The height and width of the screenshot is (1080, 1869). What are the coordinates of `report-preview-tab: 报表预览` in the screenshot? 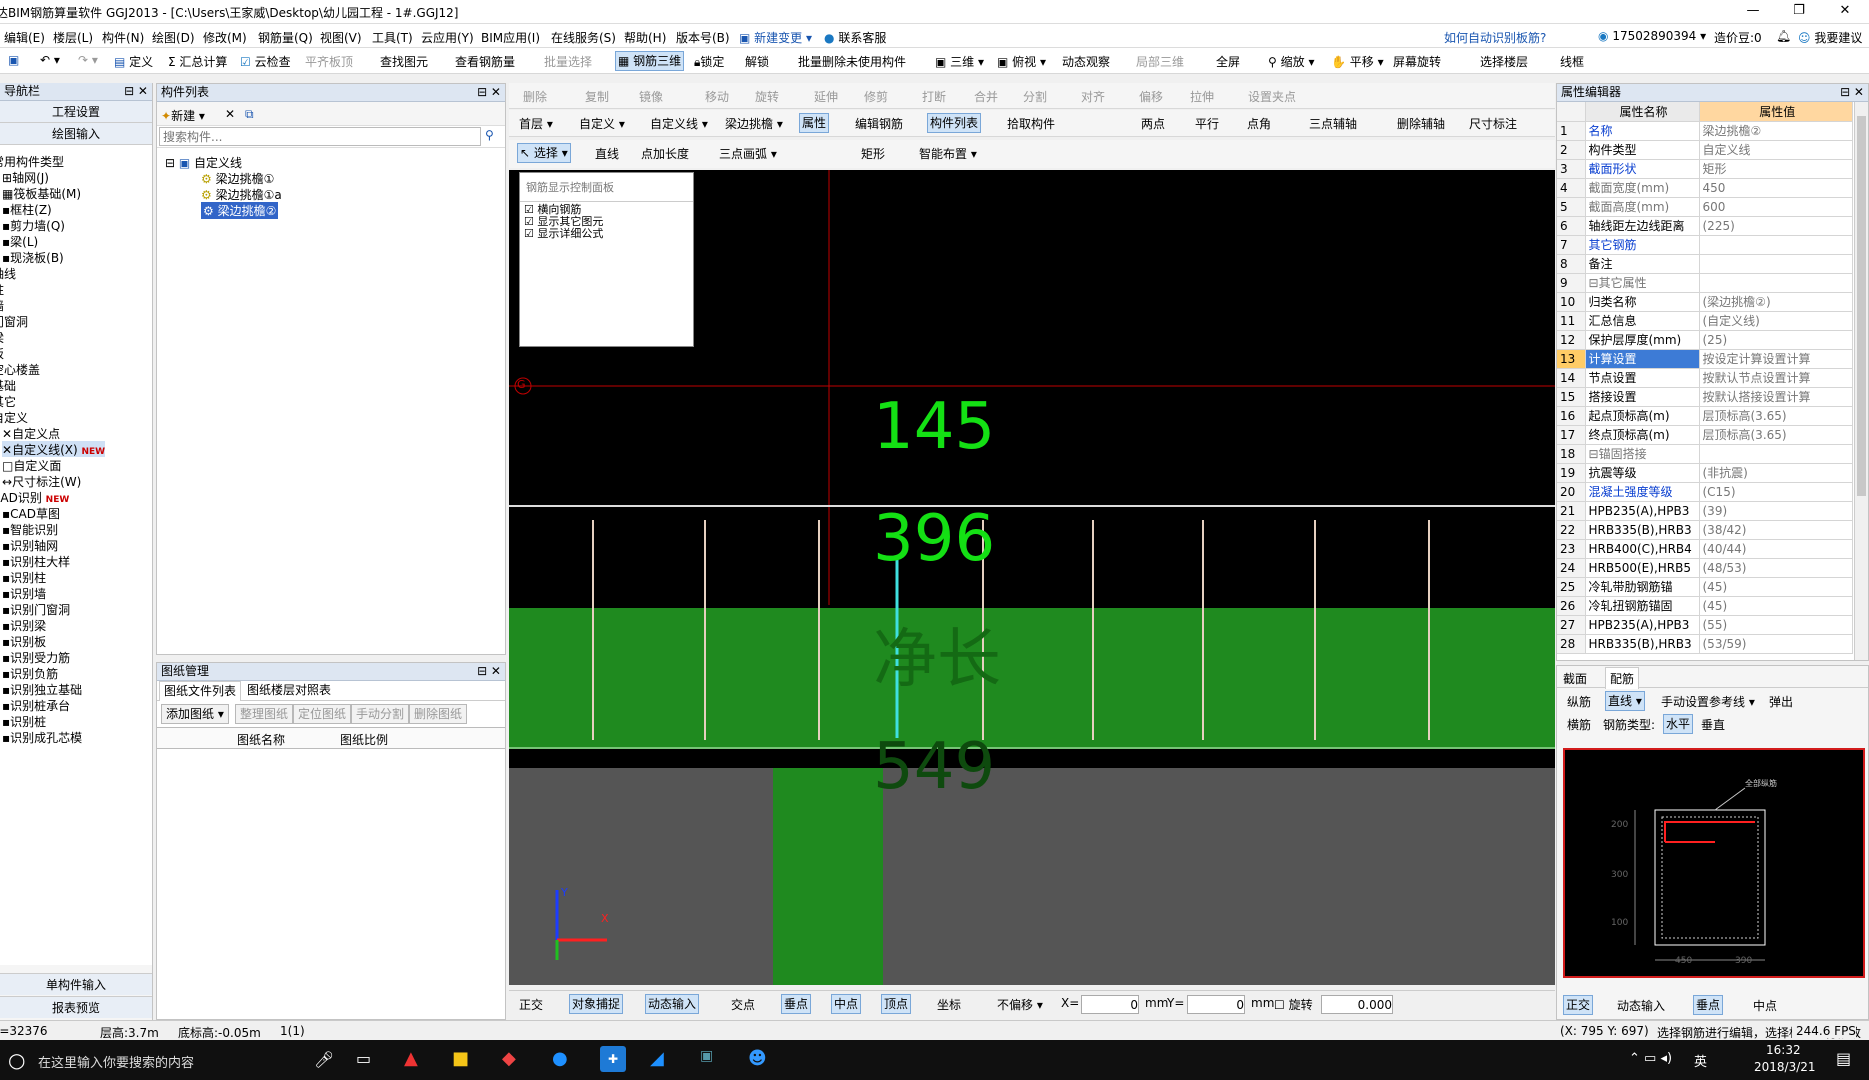 It's located at (76, 1007).